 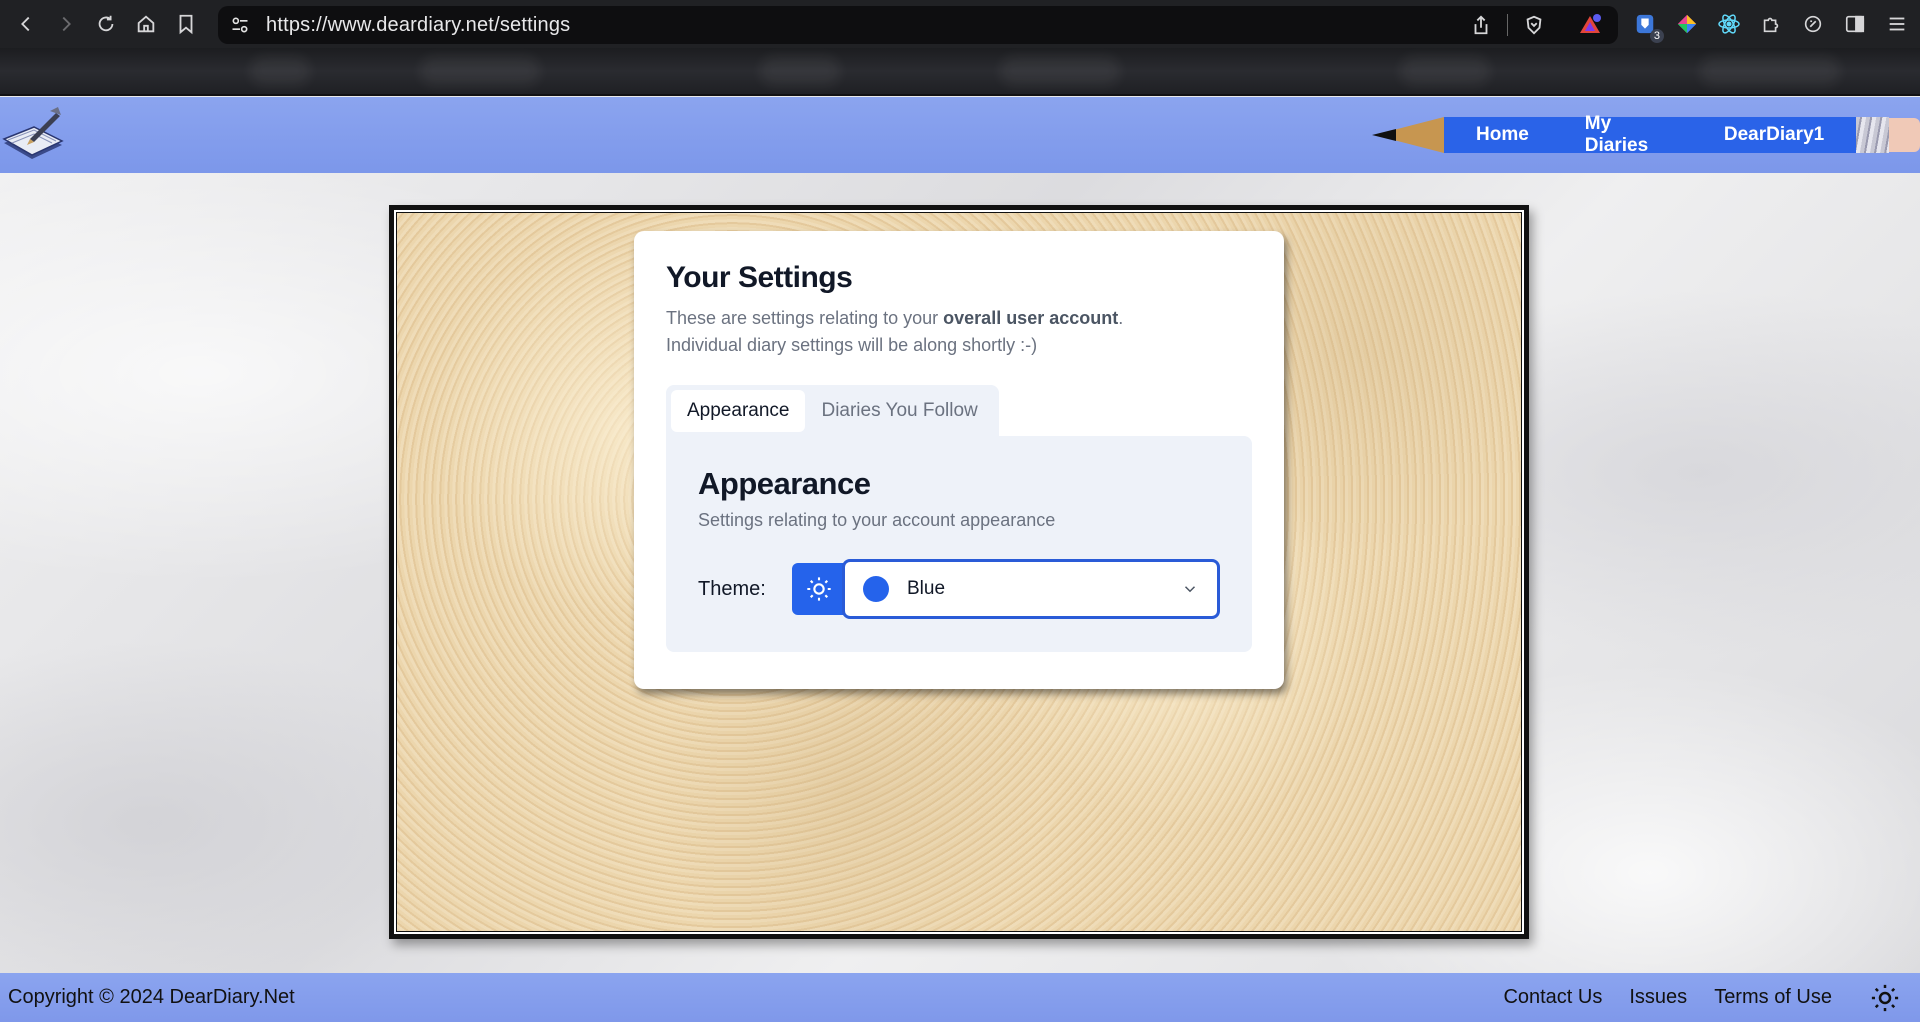 I want to click on chevron-down-icon, so click(x=1190, y=589).